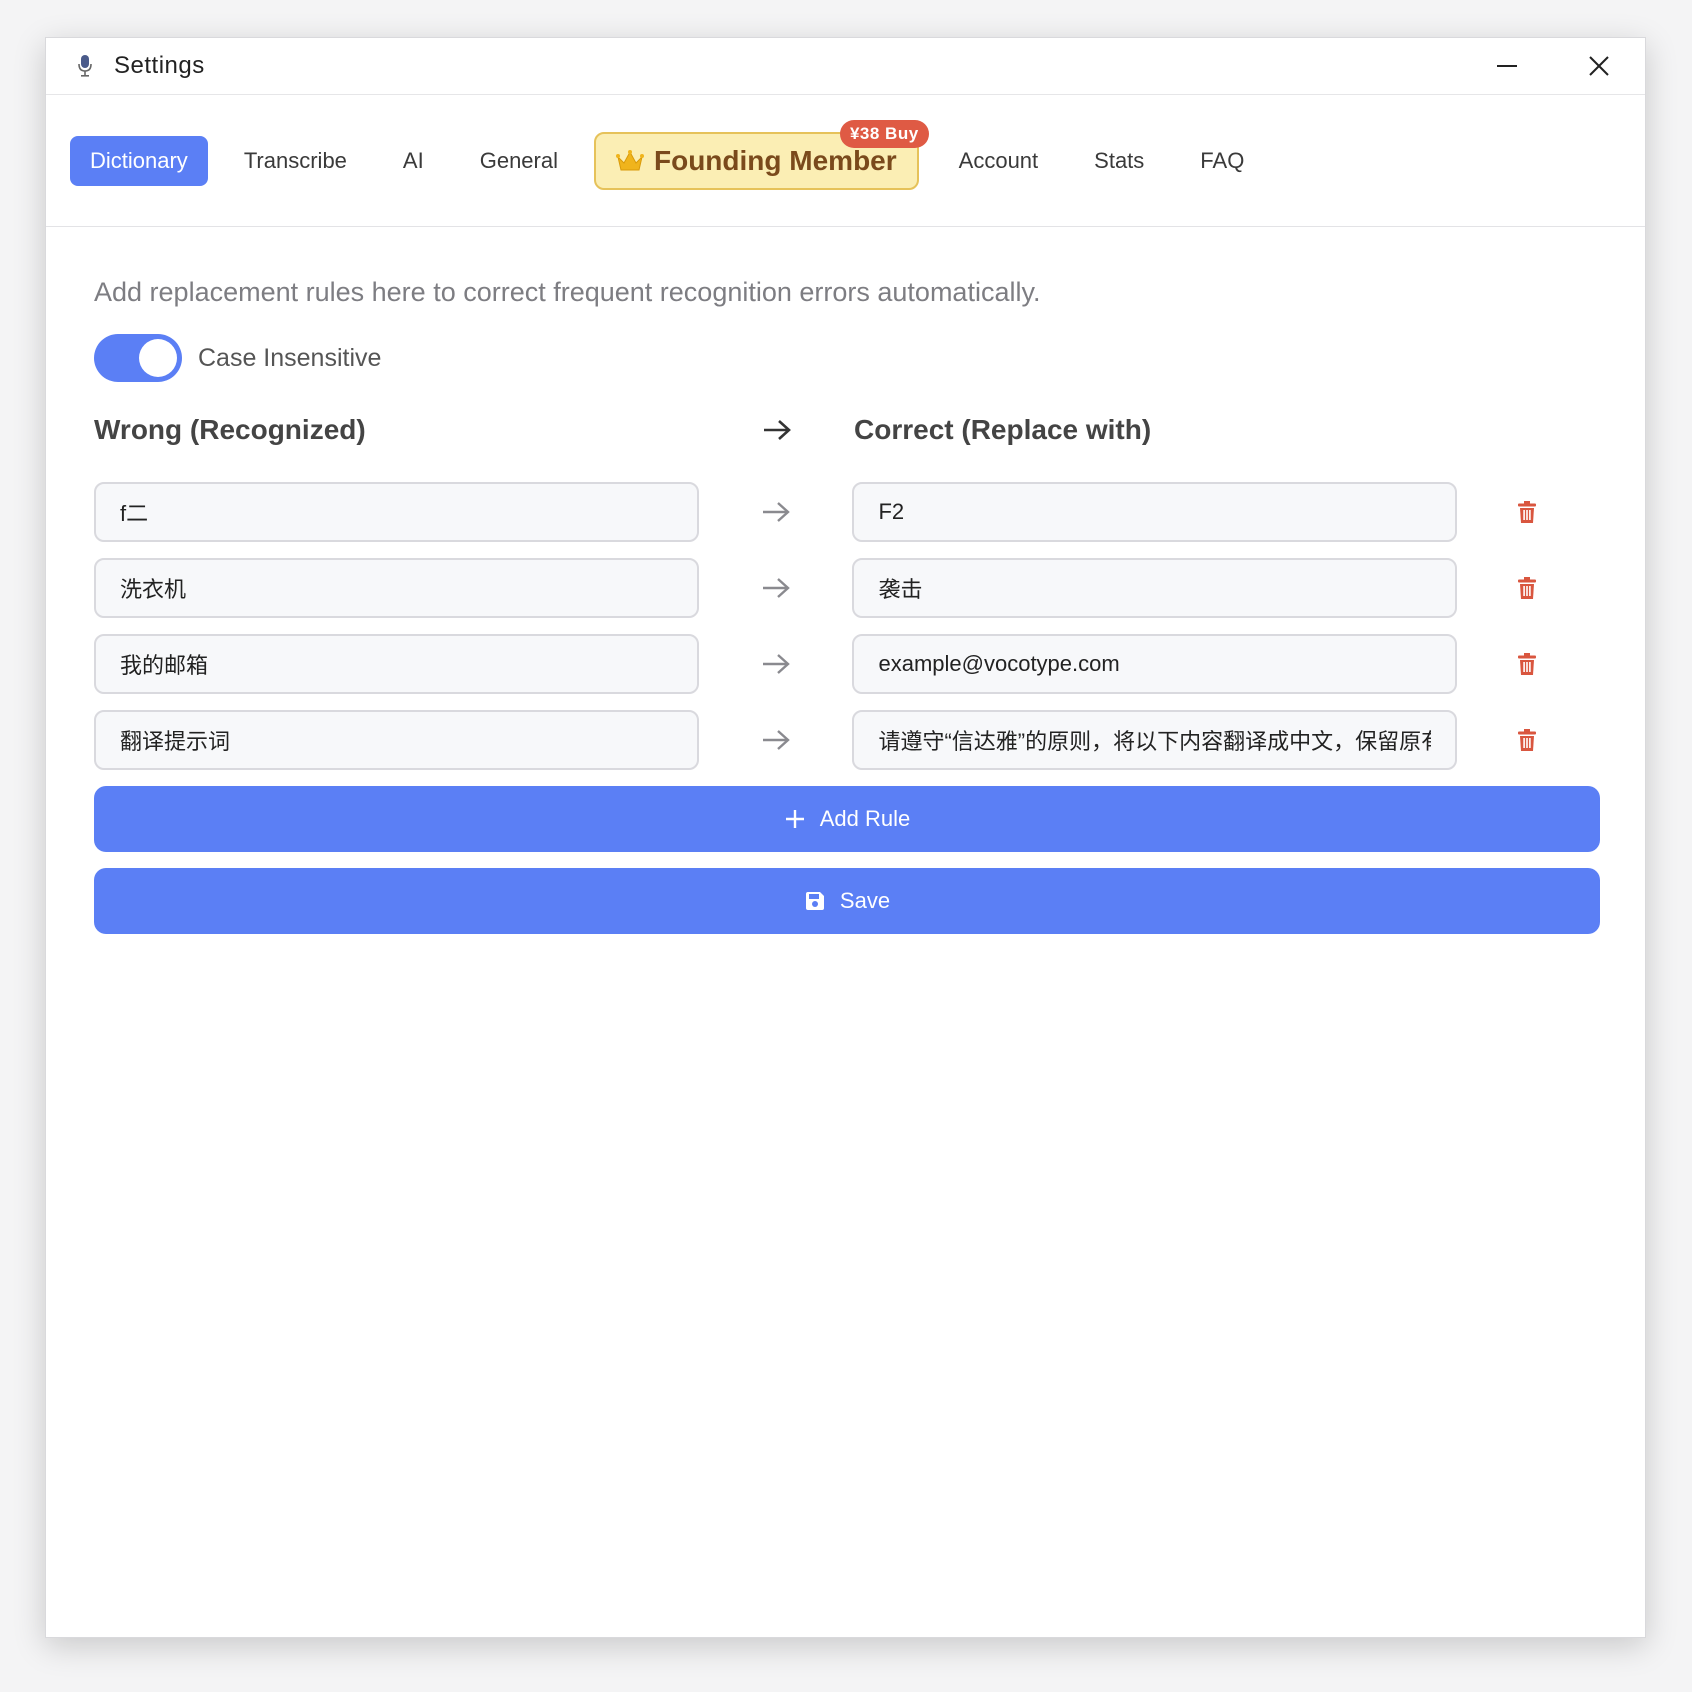  I want to click on rule-row: 我的邮箱 example@vocotype.com, so click(845, 664).